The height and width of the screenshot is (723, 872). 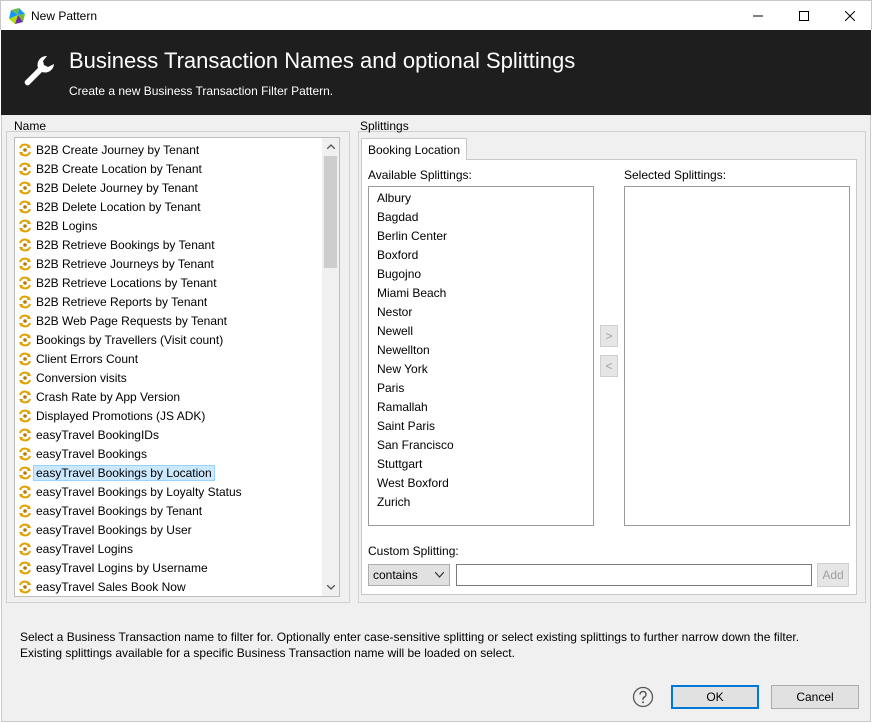 I want to click on list-item-label: B2B Retrieve Reports by Tenant, so click(x=122, y=301).